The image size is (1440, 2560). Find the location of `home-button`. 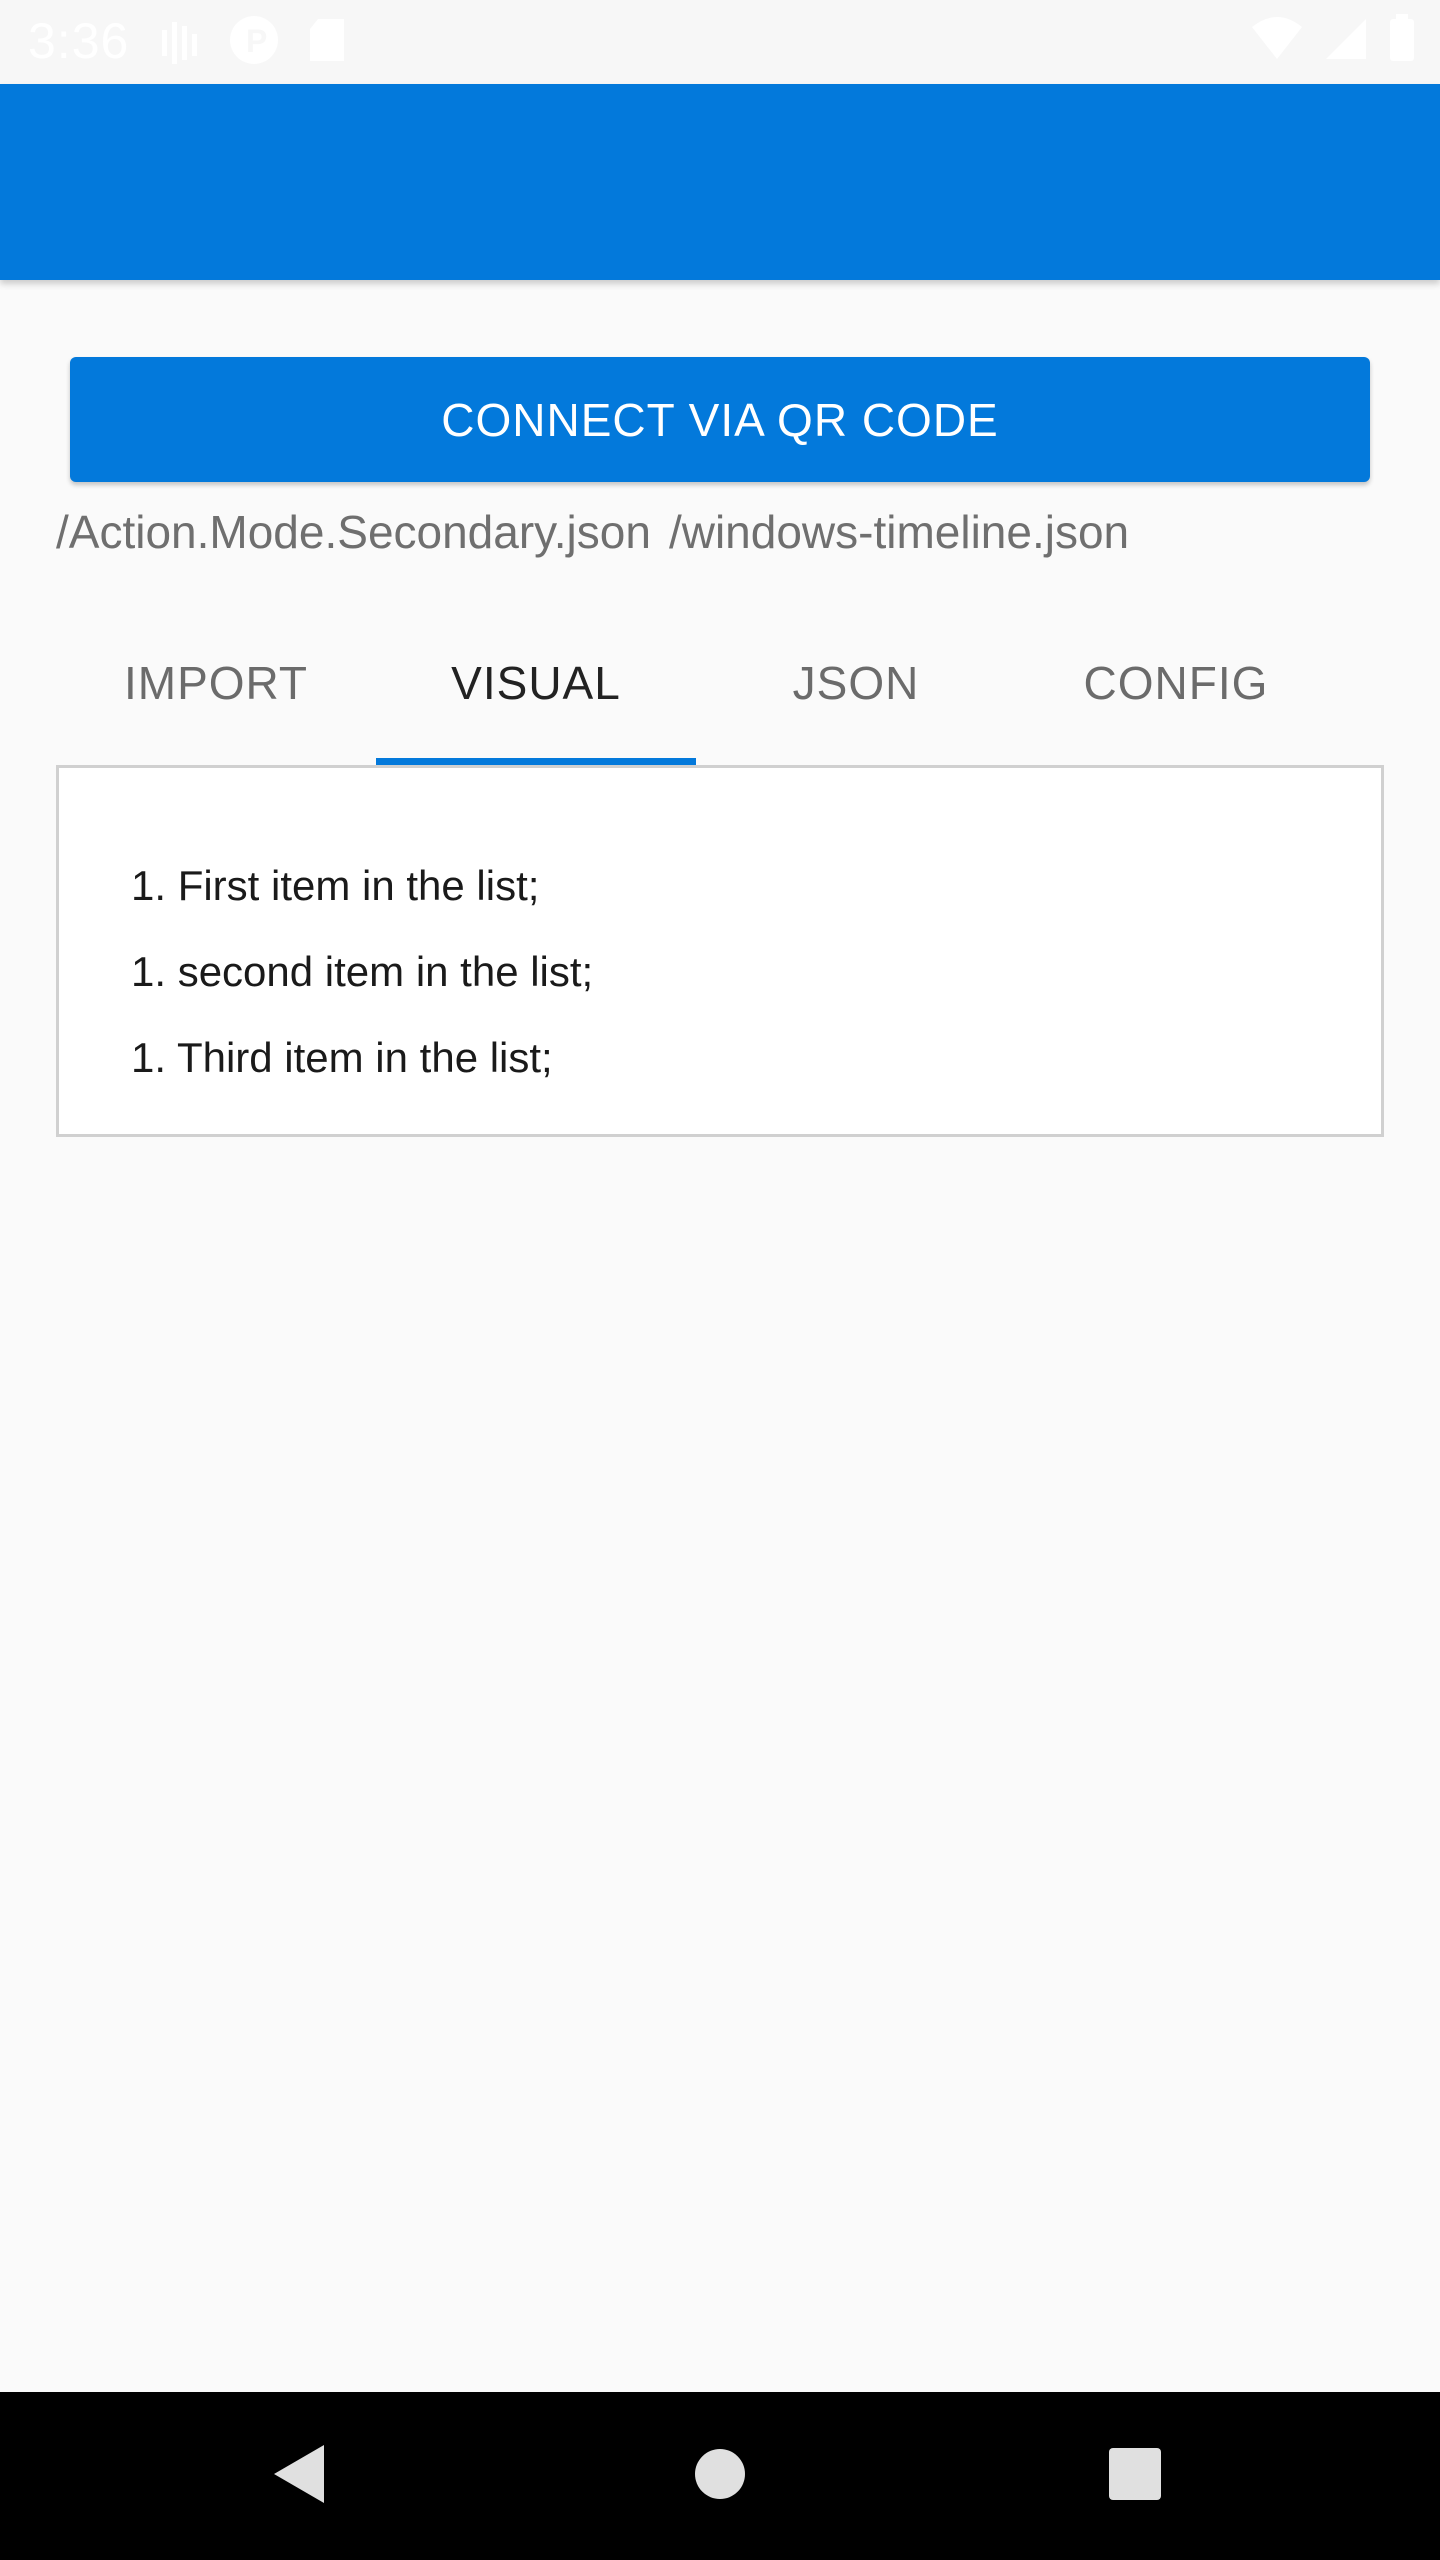

home-button is located at coordinates (720, 2476).